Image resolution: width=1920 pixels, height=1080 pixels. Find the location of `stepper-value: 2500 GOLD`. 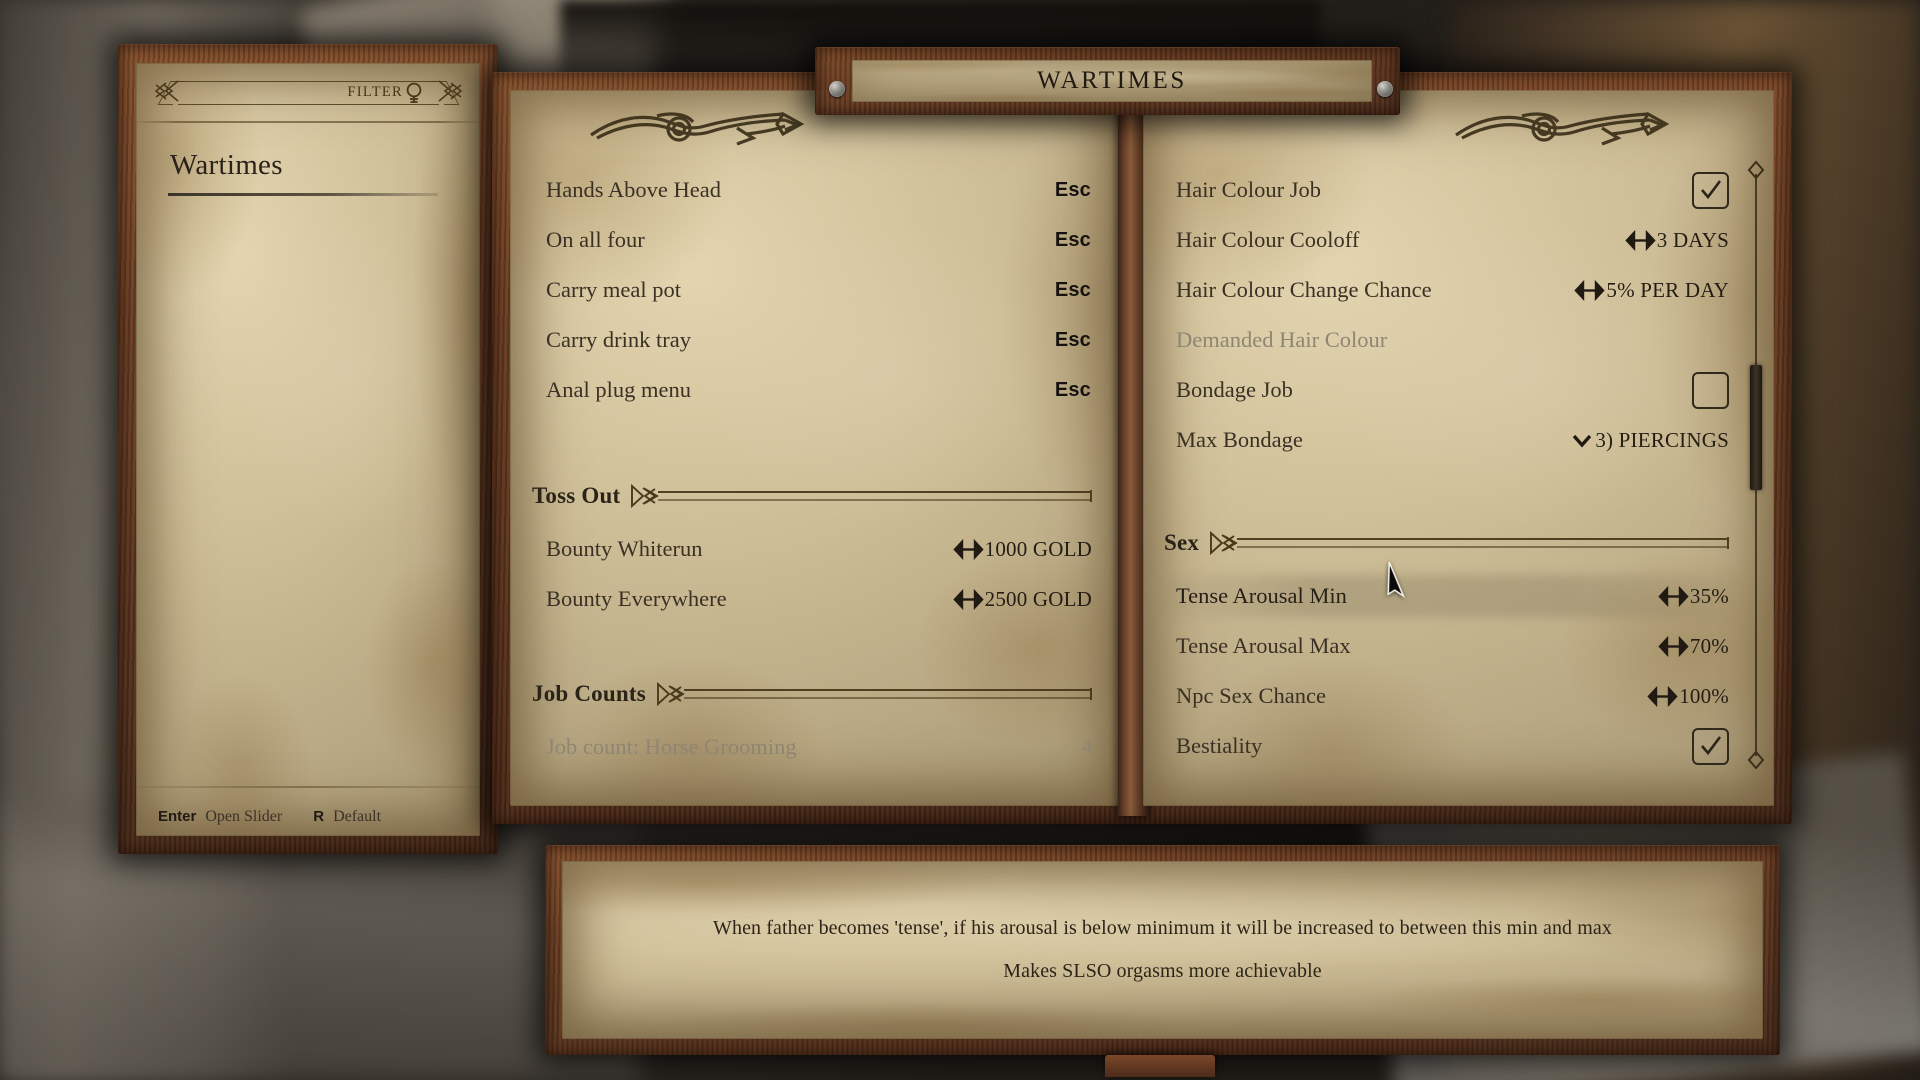

stepper-value: 2500 GOLD is located at coordinates (1038, 598).